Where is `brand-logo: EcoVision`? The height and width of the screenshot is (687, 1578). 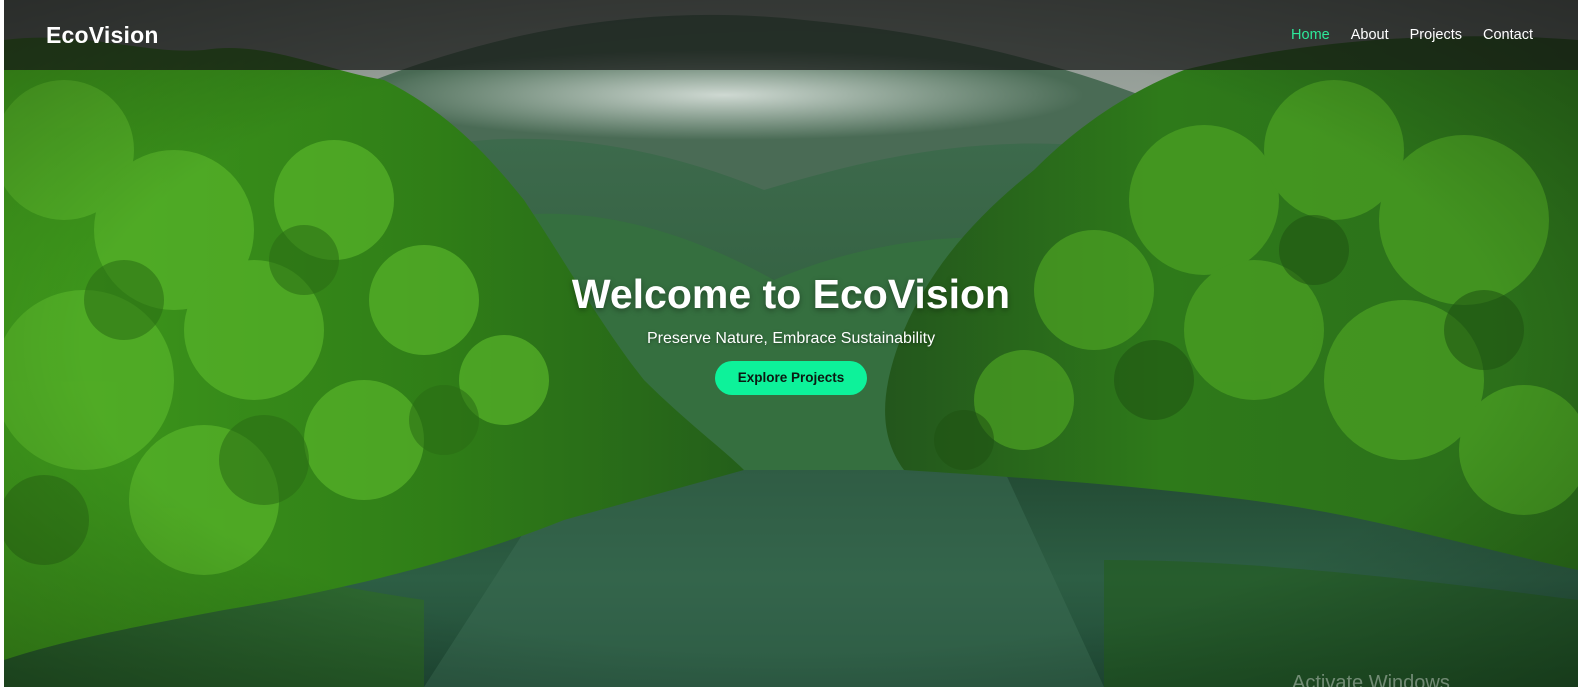
brand-logo: EcoVision is located at coordinates (102, 35).